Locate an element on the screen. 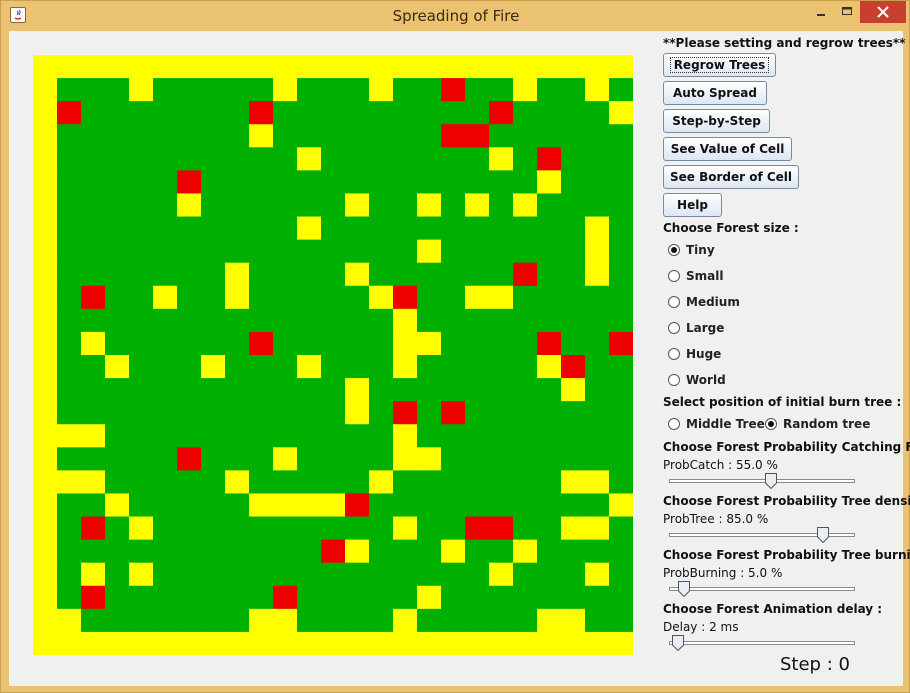 The width and height of the screenshot is (910, 693). position-radio-middle-tree: Middle Tree is located at coordinates (716, 424).